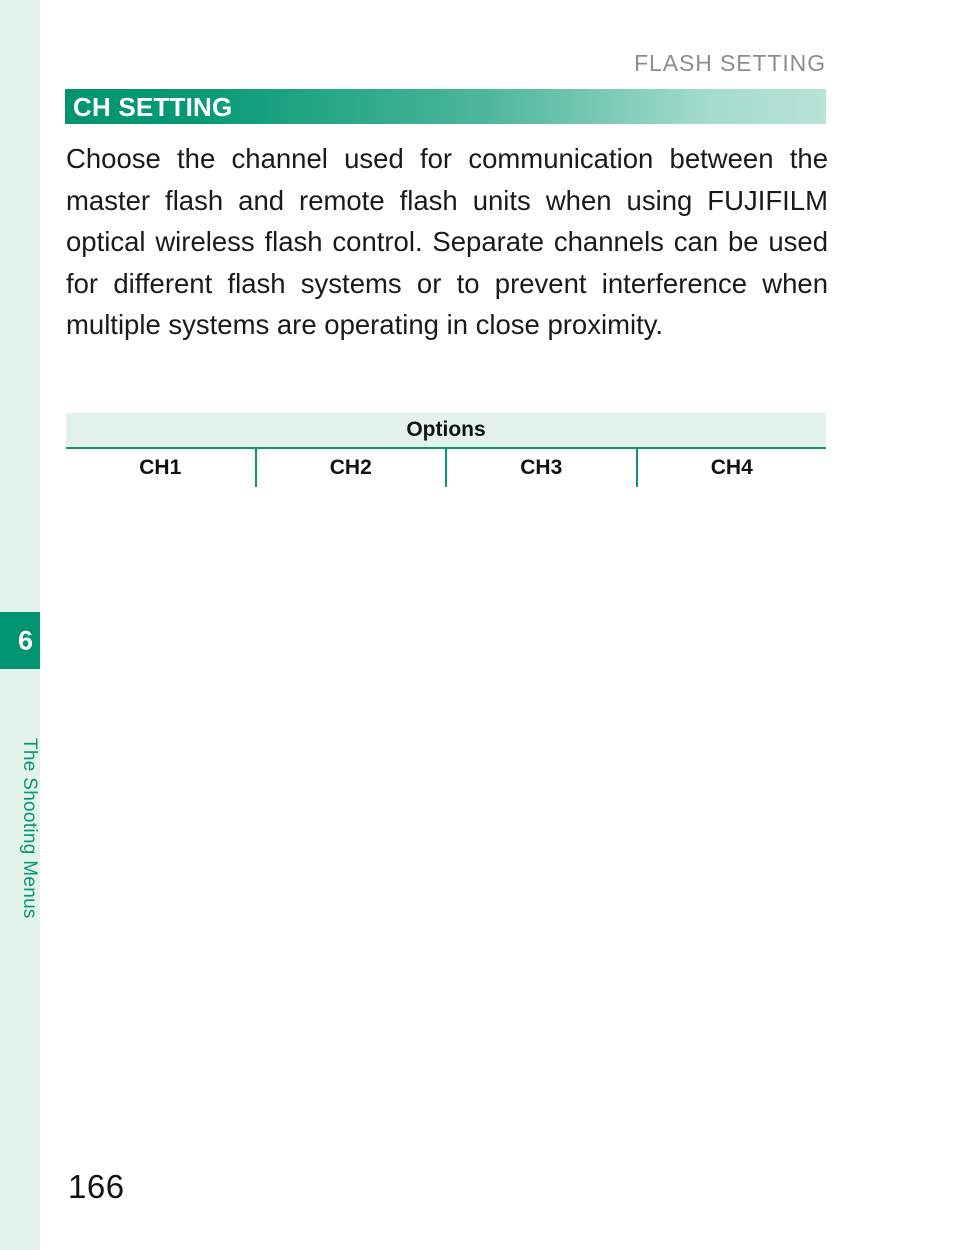 The image size is (954, 1250). I want to click on options-table-header-label: Options, so click(446, 429).